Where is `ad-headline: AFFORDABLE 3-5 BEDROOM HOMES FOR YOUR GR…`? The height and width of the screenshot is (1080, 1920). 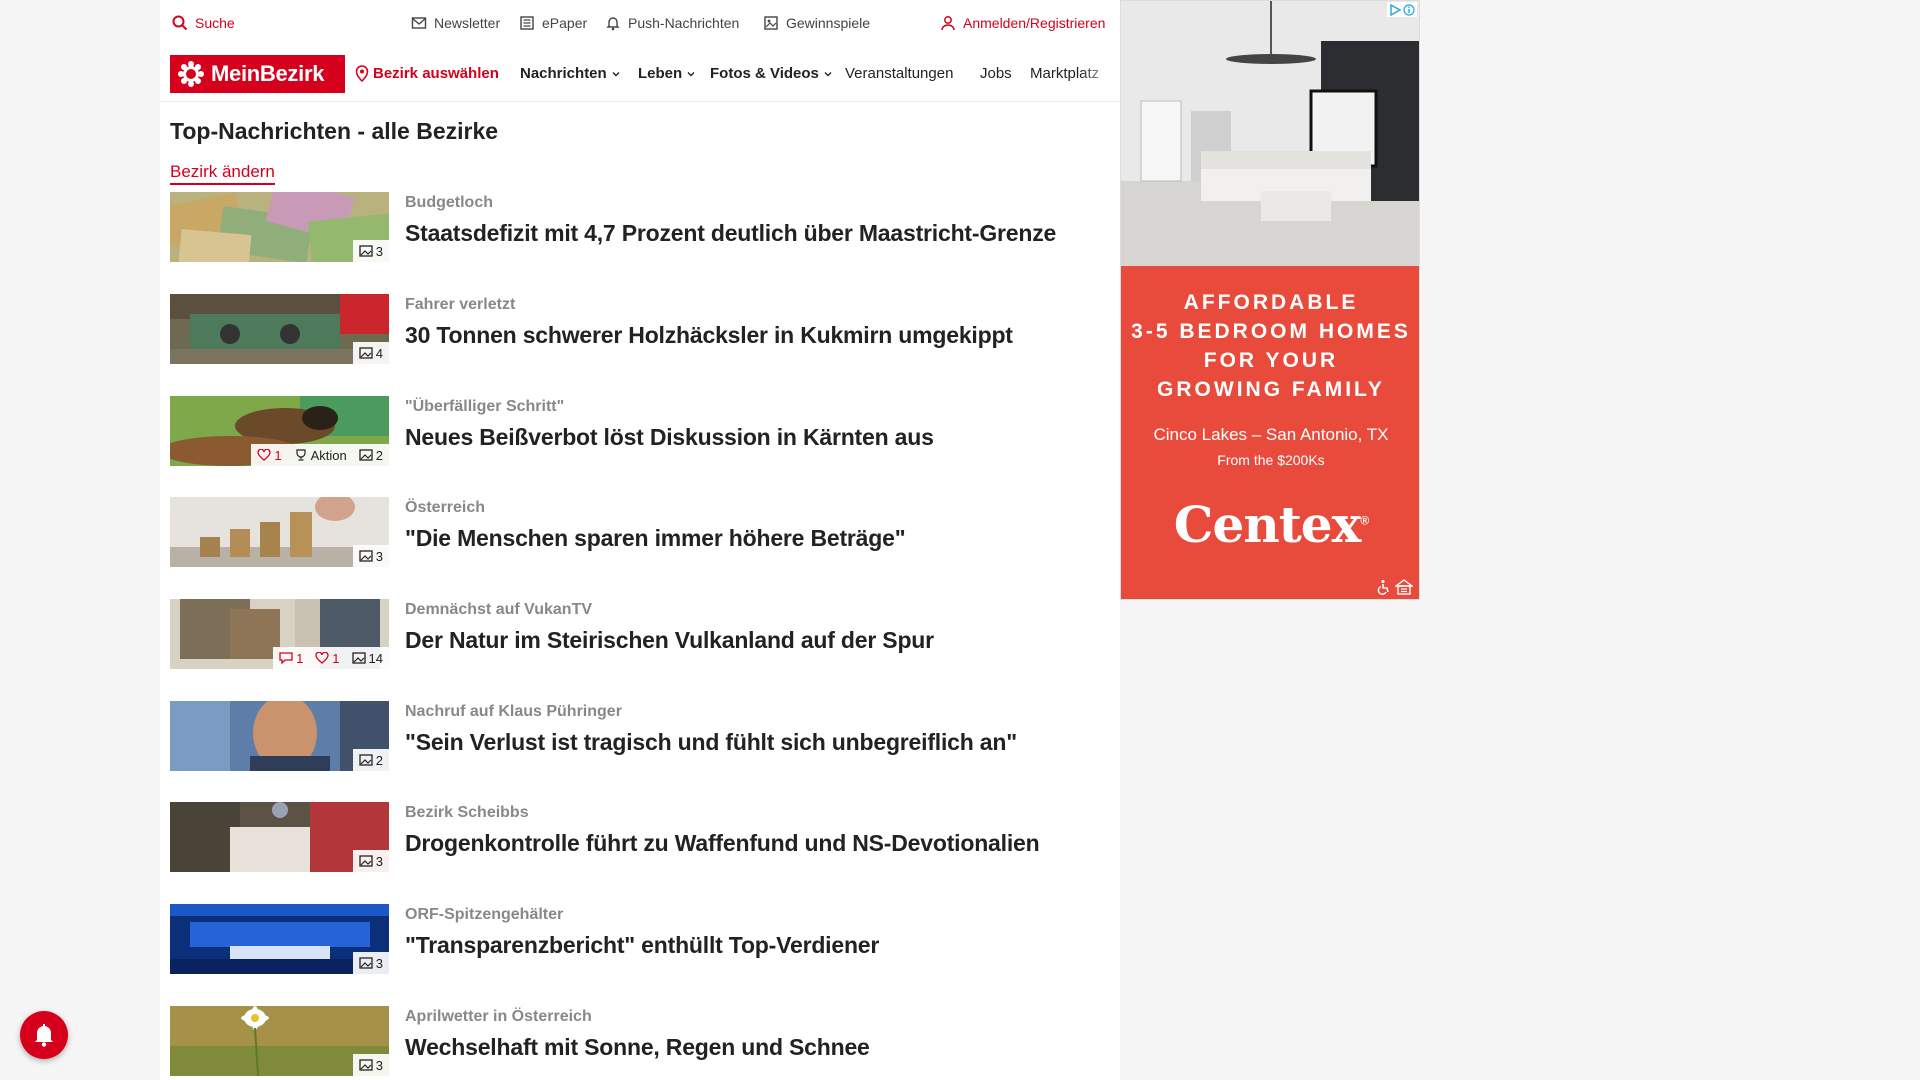 ad-headline: AFFORDABLE 3-5 BEDROOM HOMES FOR YOUR GR… is located at coordinates (1270, 346).